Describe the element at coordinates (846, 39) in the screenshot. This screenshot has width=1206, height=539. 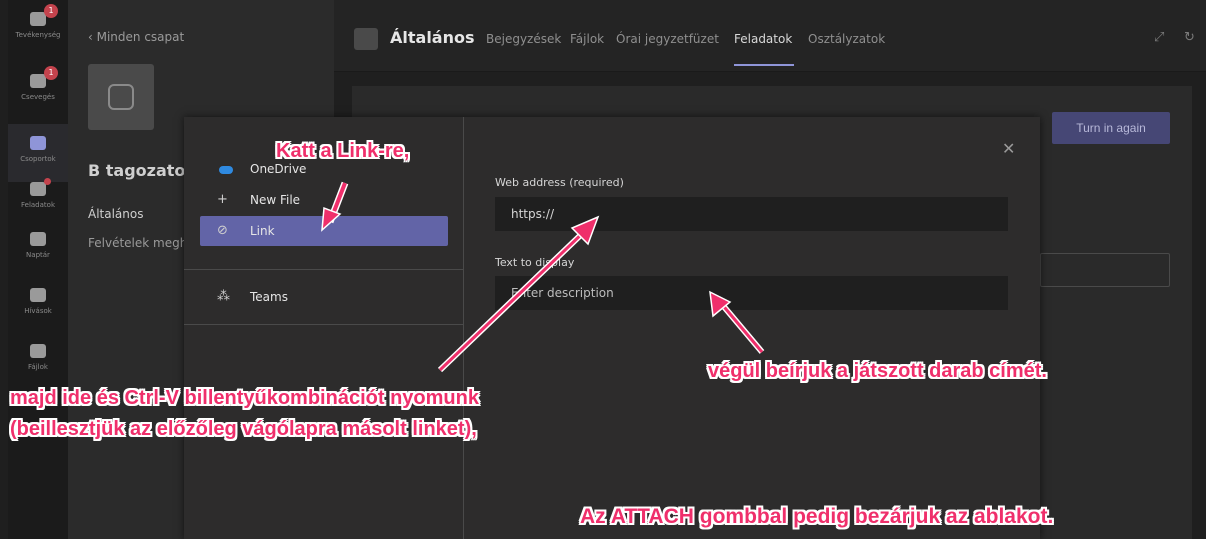
I see `tab-grades: Osztályzatok` at that location.